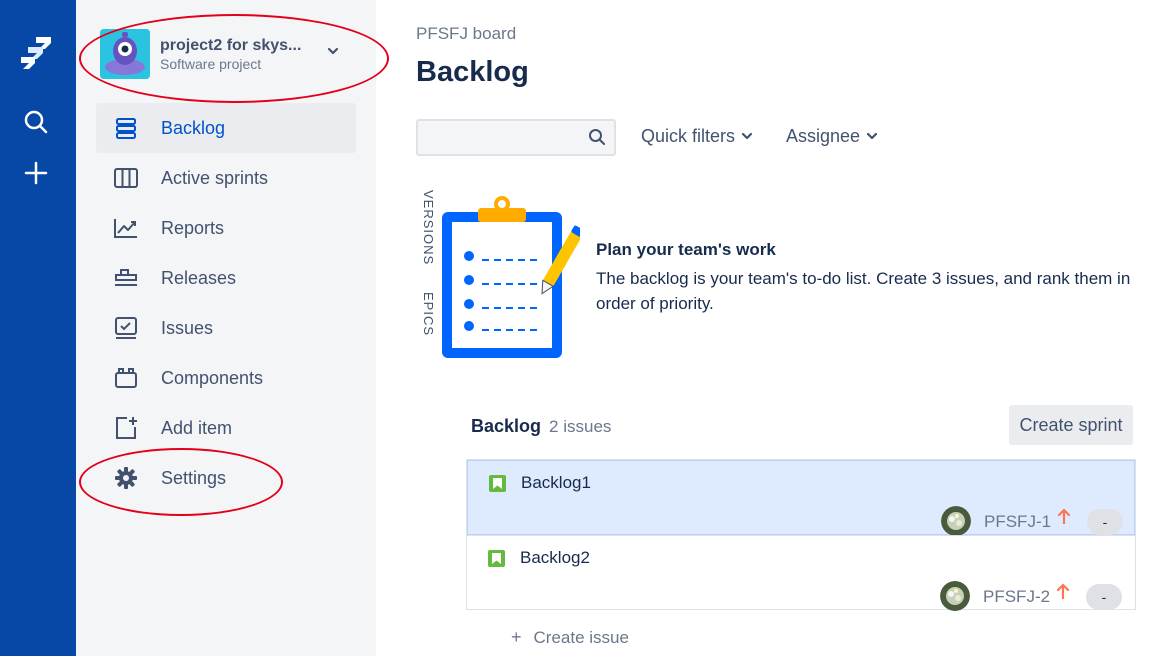 The width and height of the screenshot is (1157, 656). Describe the element at coordinates (126, 478) in the screenshot. I see `gear-icon` at that location.